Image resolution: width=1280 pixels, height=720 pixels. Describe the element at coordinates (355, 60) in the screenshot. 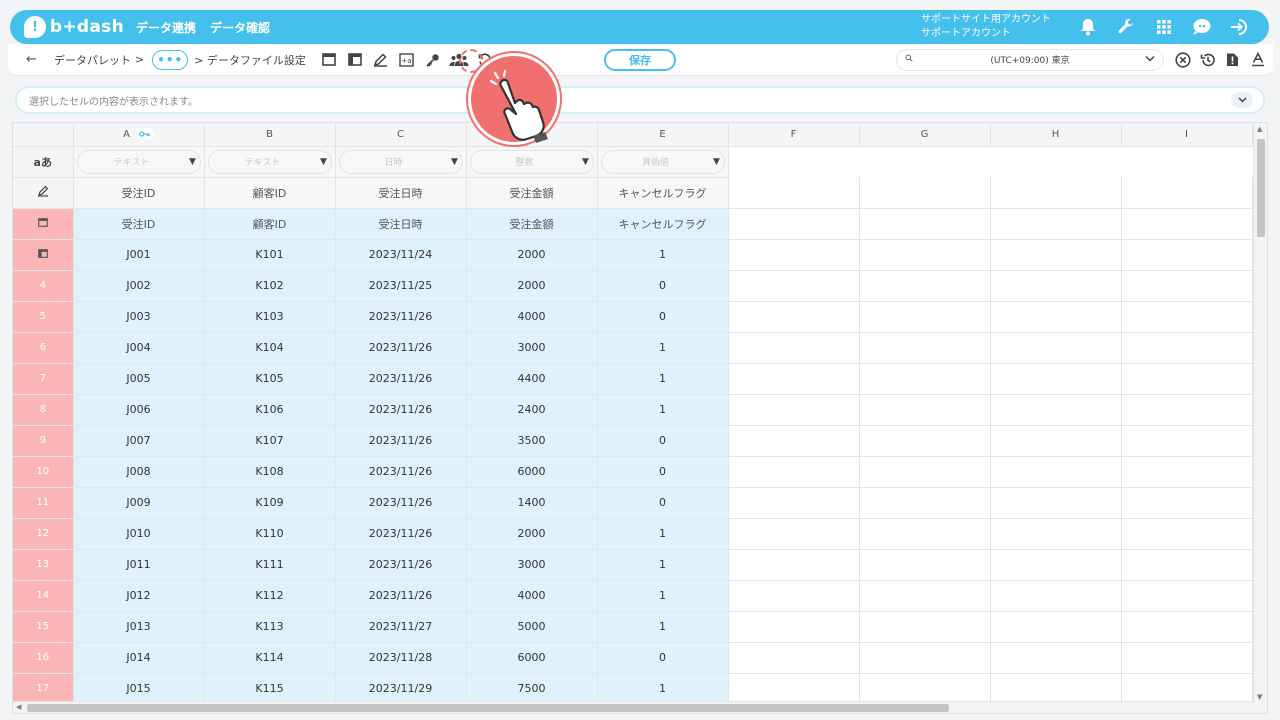

I see `table-format-icon` at that location.